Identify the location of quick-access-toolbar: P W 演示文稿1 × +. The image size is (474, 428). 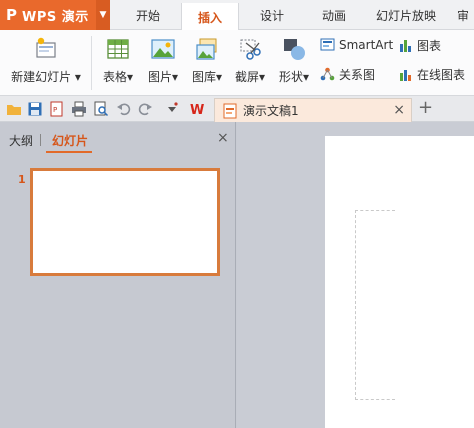
(237, 109).